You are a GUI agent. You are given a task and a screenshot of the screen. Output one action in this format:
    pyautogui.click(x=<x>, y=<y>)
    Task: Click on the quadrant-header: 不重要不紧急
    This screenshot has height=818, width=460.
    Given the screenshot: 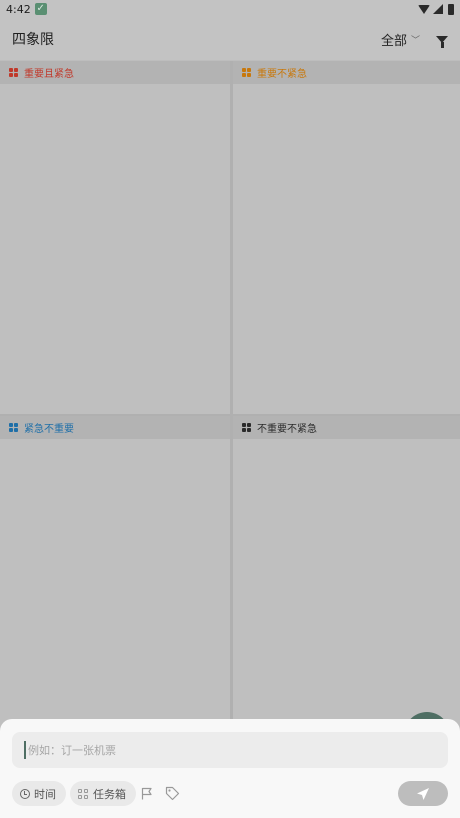 What is the action you would take?
    pyautogui.click(x=346, y=427)
    